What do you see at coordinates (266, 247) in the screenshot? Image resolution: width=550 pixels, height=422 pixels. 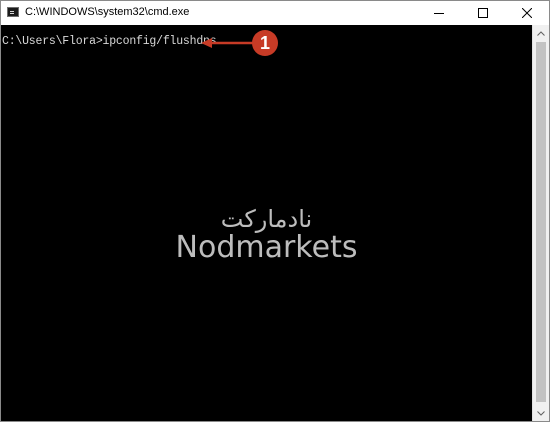 I see `watermark-english: Nodmarkets` at bounding box center [266, 247].